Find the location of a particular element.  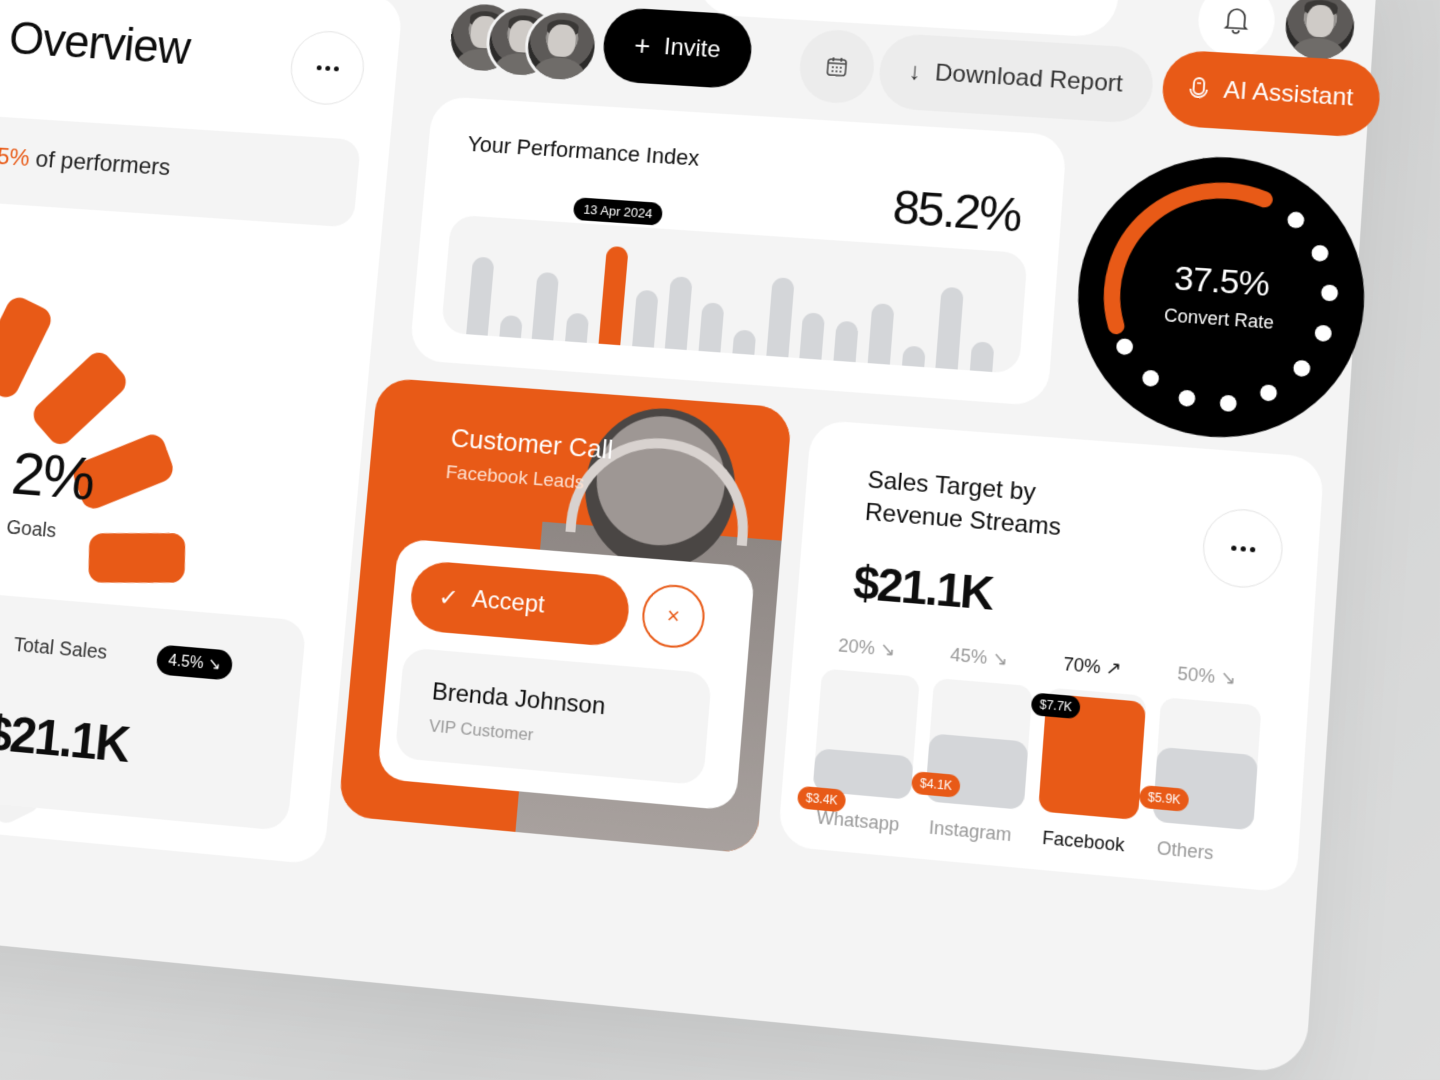

performance-bar-active is located at coordinates (613, 295).